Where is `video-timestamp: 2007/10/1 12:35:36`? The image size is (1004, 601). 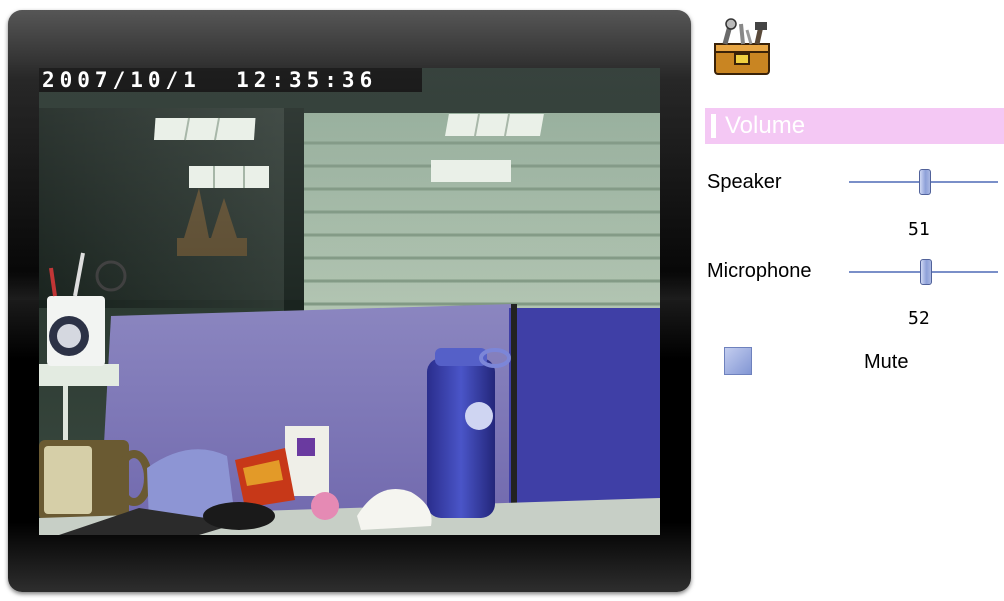 video-timestamp: 2007/10/1 12:35:36 is located at coordinates (230, 80).